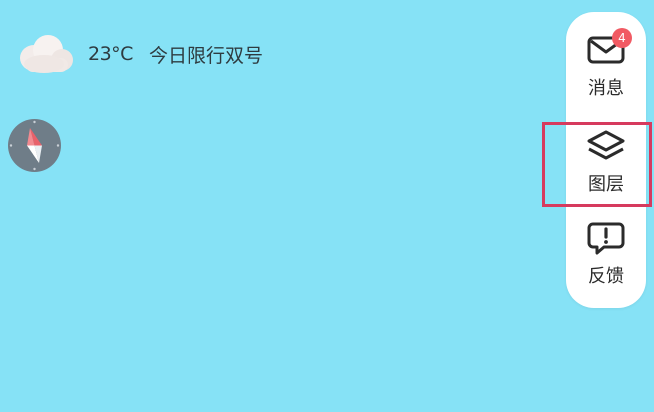  Describe the element at coordinates (622, 38) in the screenshot. I see `message-count-badge: 4` at that location.